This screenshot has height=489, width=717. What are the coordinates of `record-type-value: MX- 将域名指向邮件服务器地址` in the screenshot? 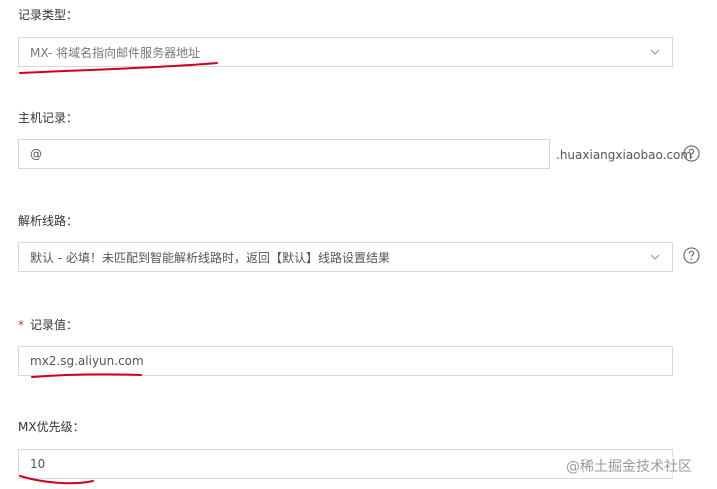 It's located at (115, 52).